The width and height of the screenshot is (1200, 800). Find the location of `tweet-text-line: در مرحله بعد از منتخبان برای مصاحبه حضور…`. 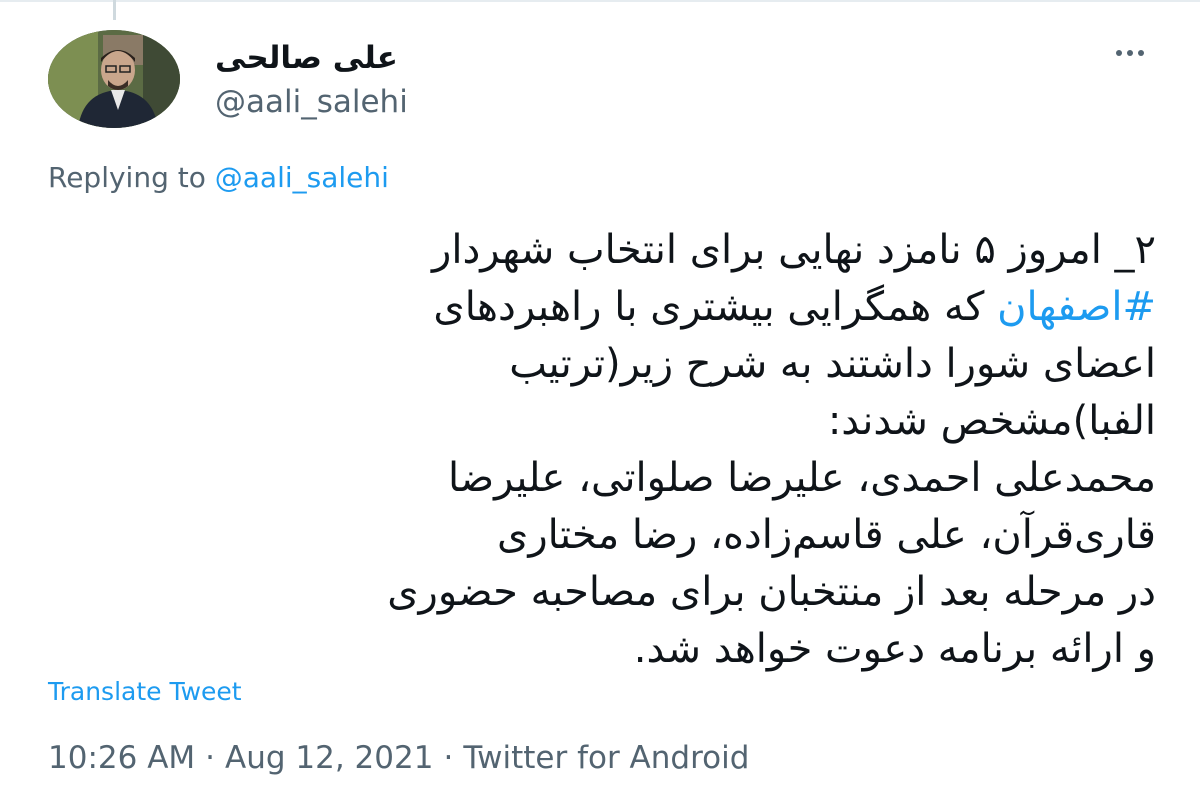

tweet-text-line: در مرحله بعد از منتخبان برای مصاحبه حضور… is located at coordinates (771, 592).